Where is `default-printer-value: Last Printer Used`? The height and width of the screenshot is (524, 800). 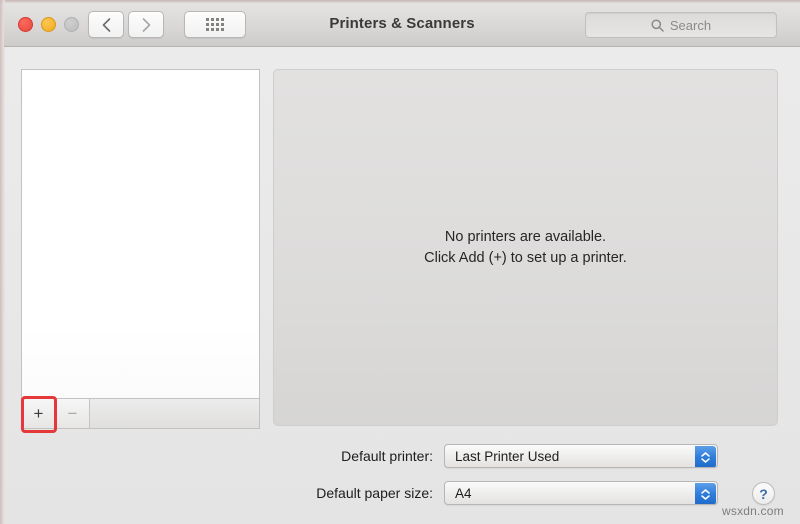 default-printer-value: Last Printer Used is located at coordinates (507, 456).